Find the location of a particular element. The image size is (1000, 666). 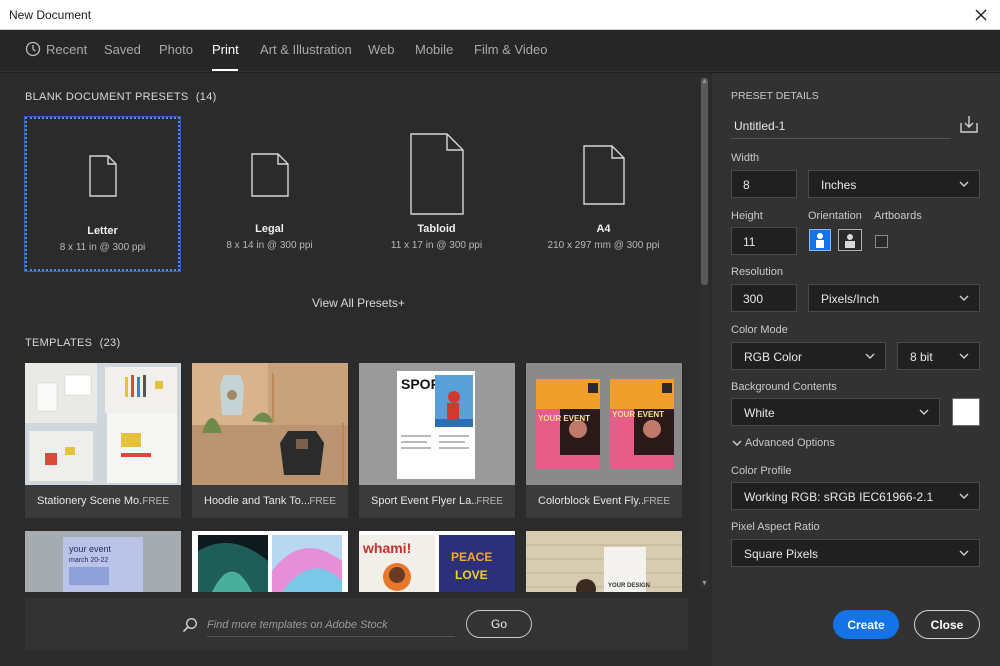

pixel-aspect-ratio-select: Square Pixels is located at coordinates (855, 553).